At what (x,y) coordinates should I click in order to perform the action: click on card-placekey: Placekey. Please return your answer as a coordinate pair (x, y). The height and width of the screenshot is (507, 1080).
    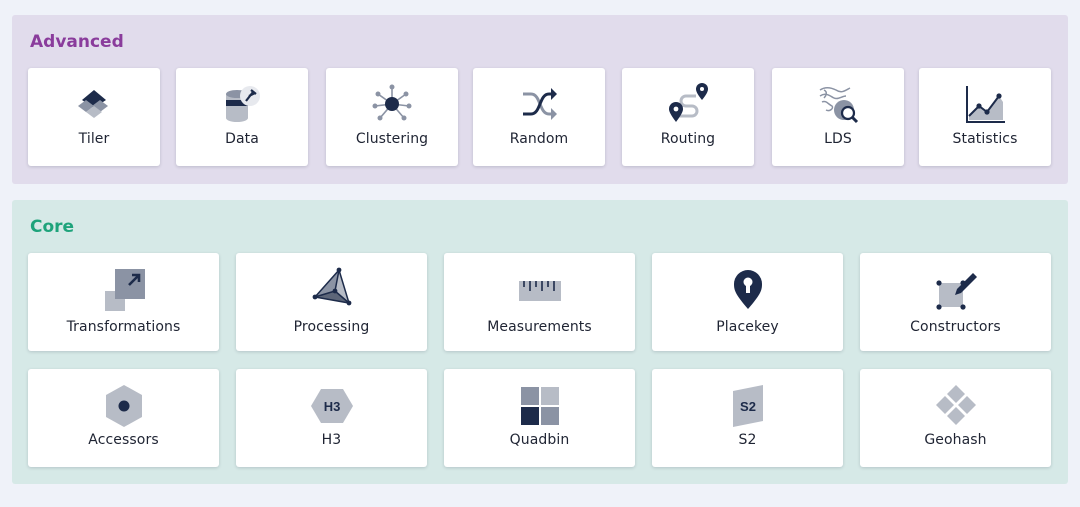
    Looking at the image, I should click on (747, 302).